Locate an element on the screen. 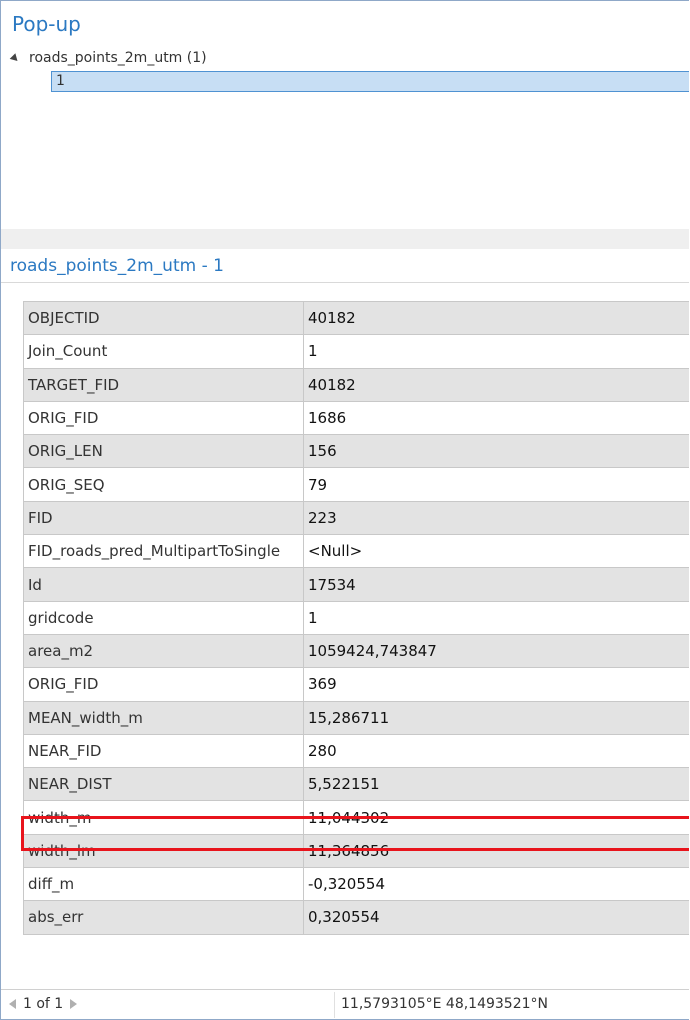 Image resolution: width=690 pixels, height=1020 pixels. field-value-cell: 17534 is located at coordinates (496, 584).